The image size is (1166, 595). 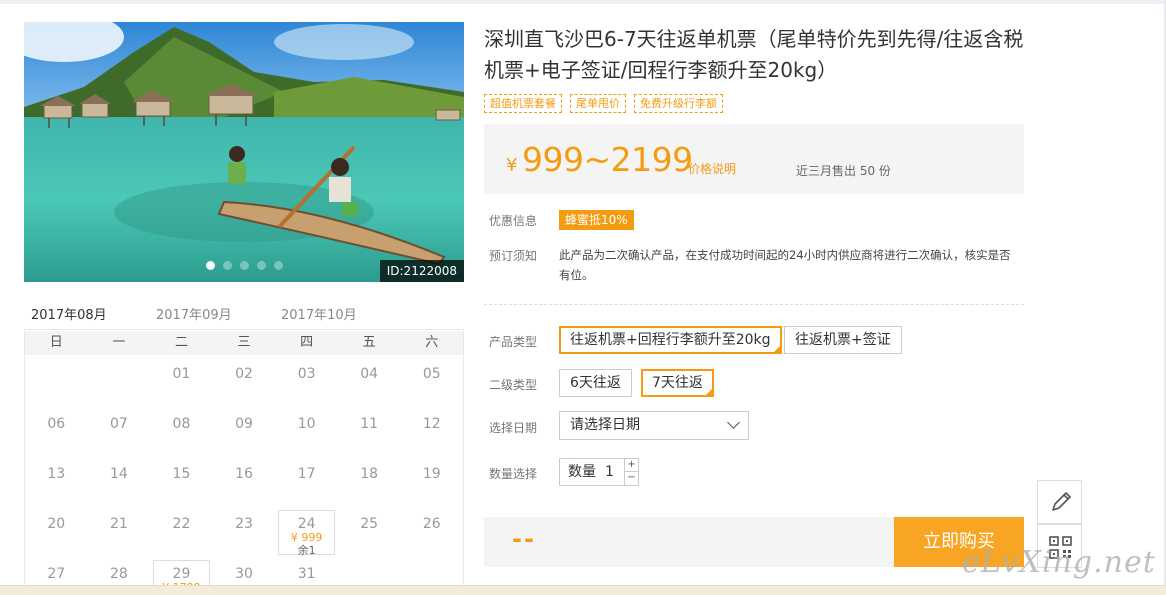 What do you see at coordinates (599, 472) in the screenshot?
I see `quantity-stepper: 数量 1 + −` at bounding box center [599, 472].